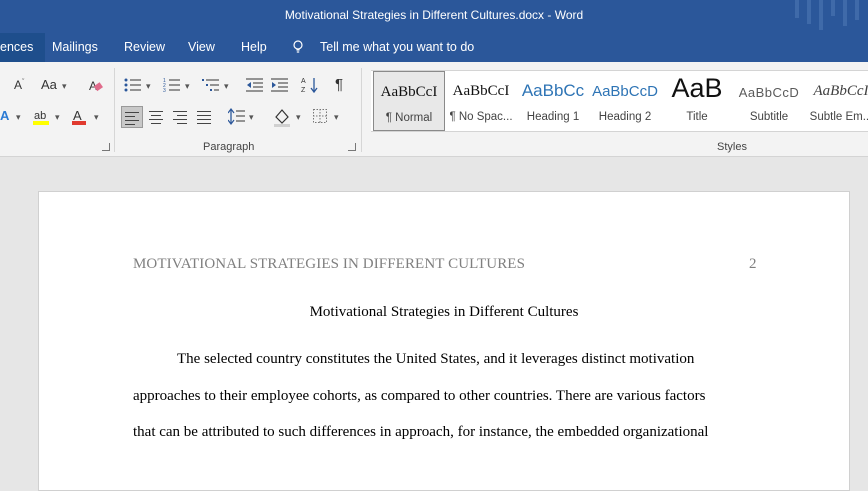  I want to click on align-left-button, so click(132, 117).